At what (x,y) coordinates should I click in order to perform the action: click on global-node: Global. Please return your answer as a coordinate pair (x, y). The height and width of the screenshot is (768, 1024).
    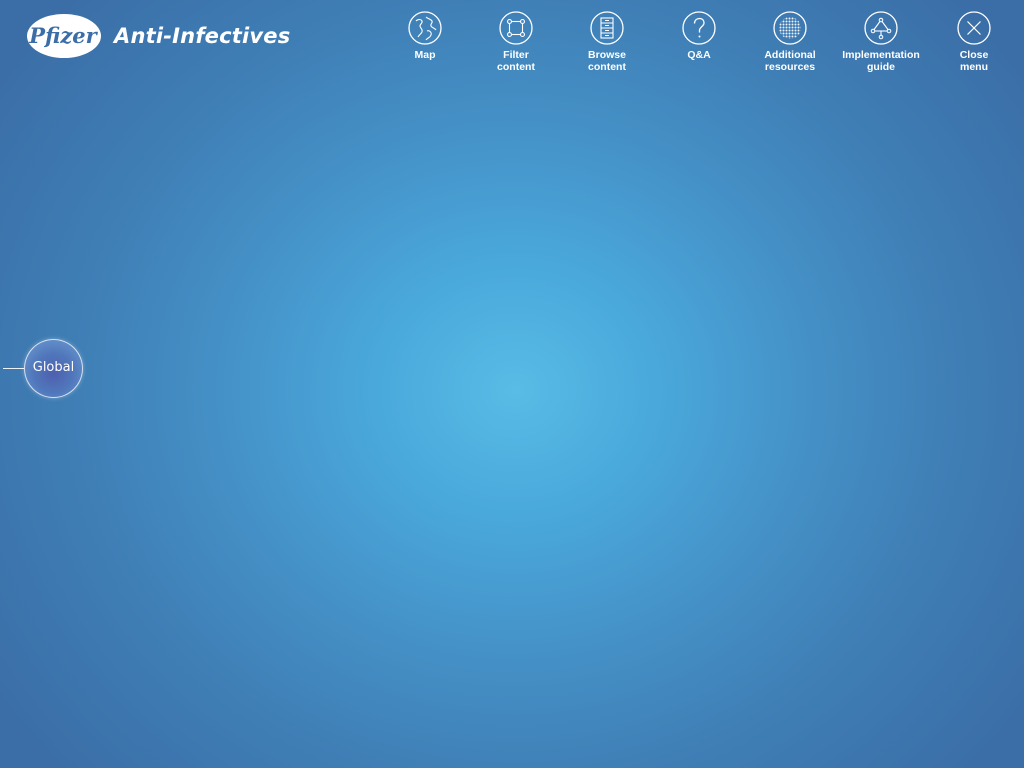
    Looking at the image, I should click on (53, 368).